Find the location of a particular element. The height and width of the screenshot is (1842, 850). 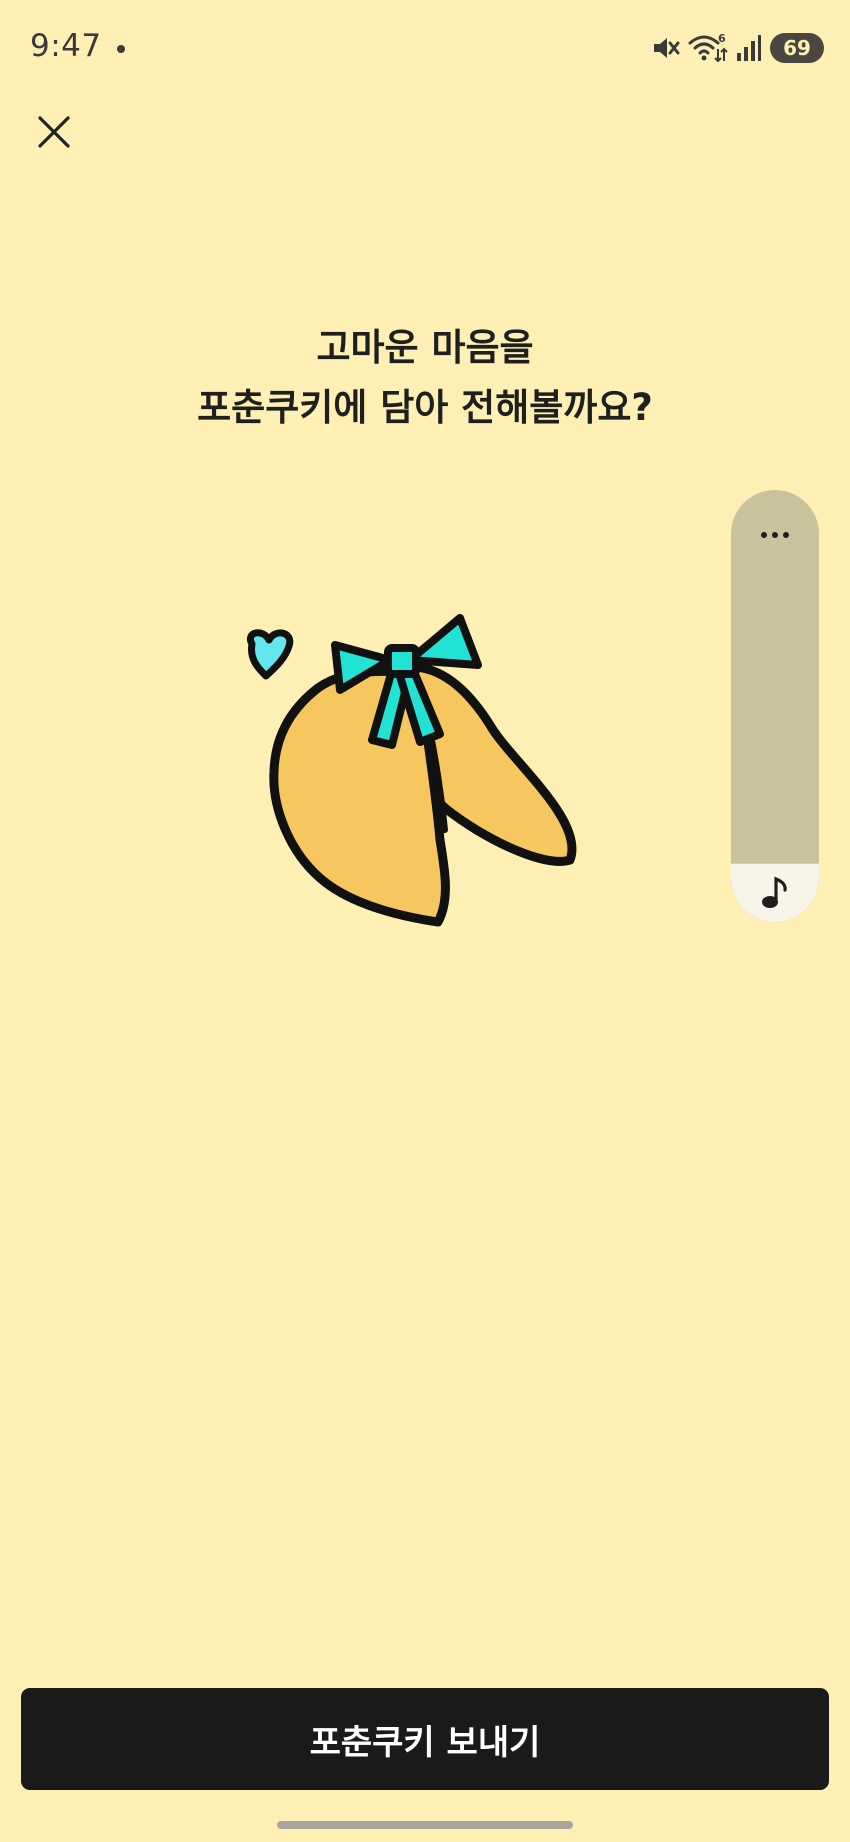

notification-dot is located at coordinates (121, 49).